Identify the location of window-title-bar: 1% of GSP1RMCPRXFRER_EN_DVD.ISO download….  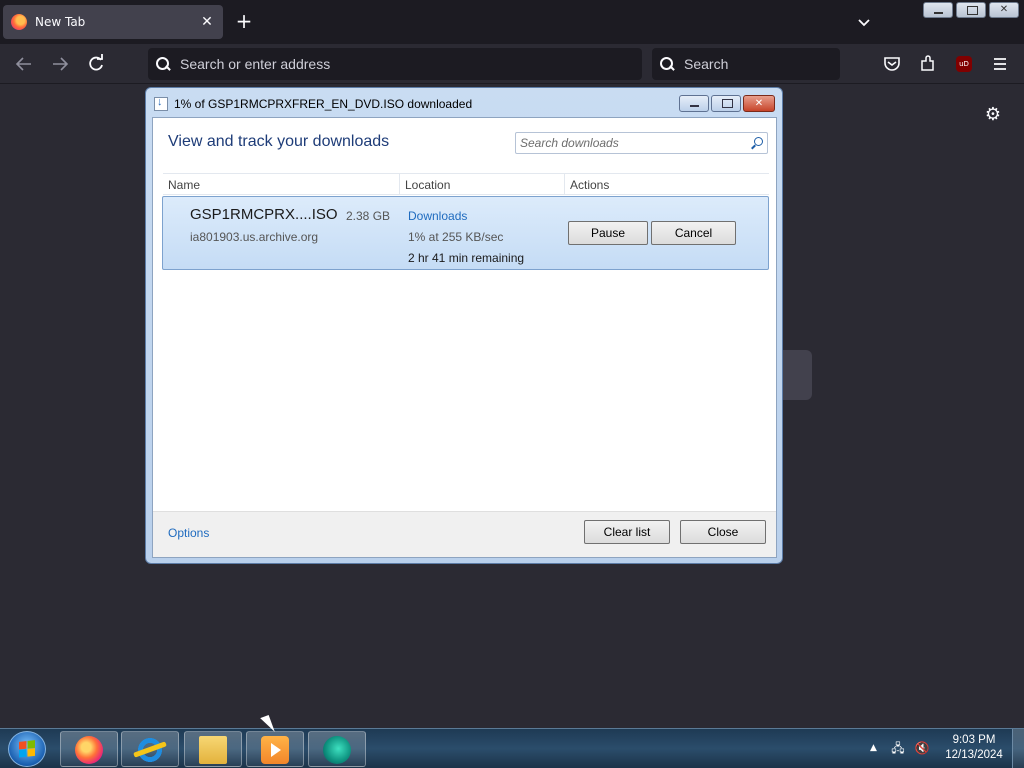
(313, 104).